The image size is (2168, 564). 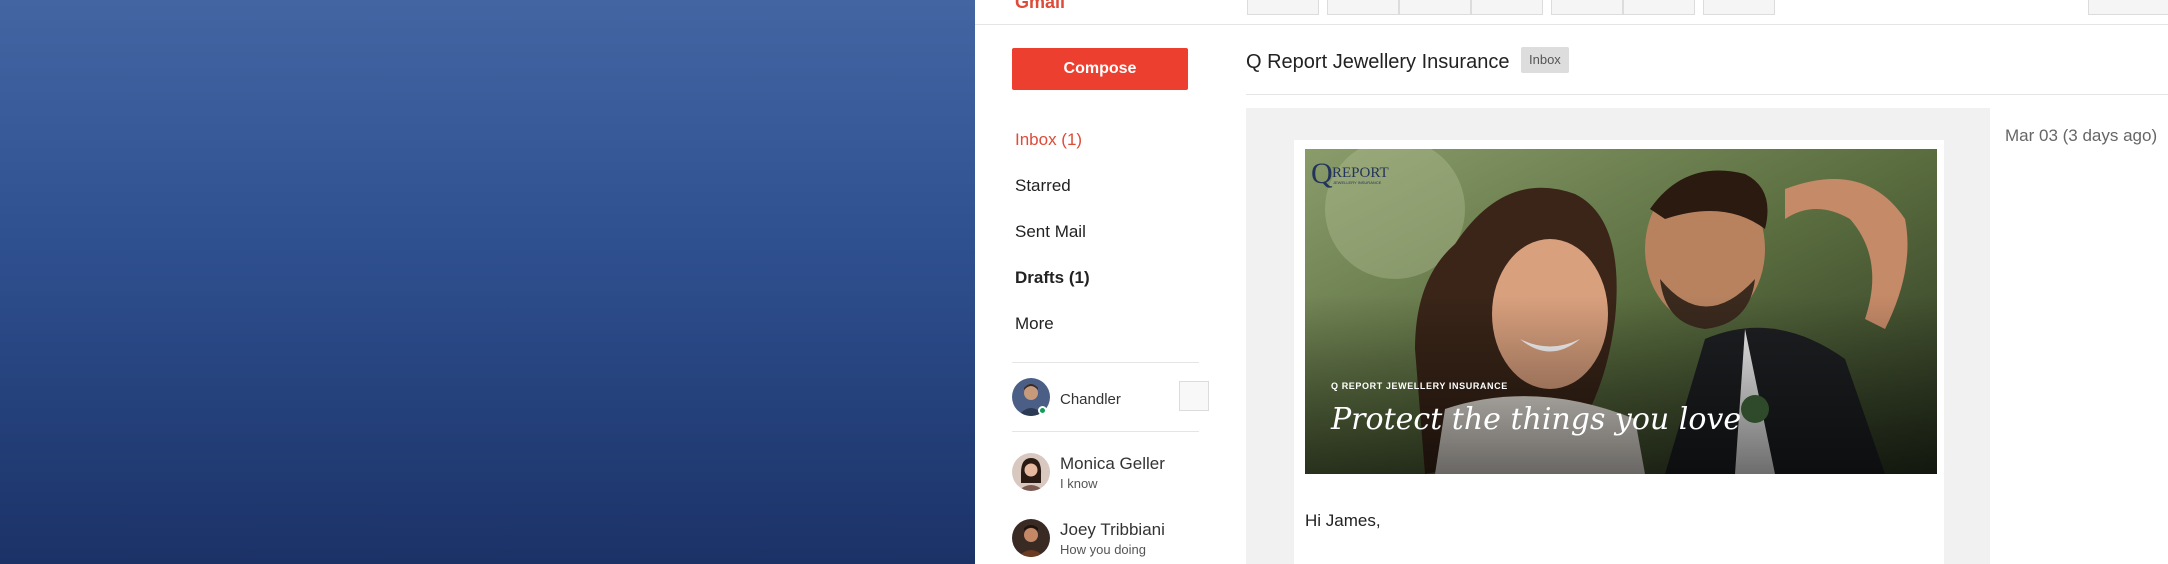 I want to click on labels-button, so click(x=1659, y=7).